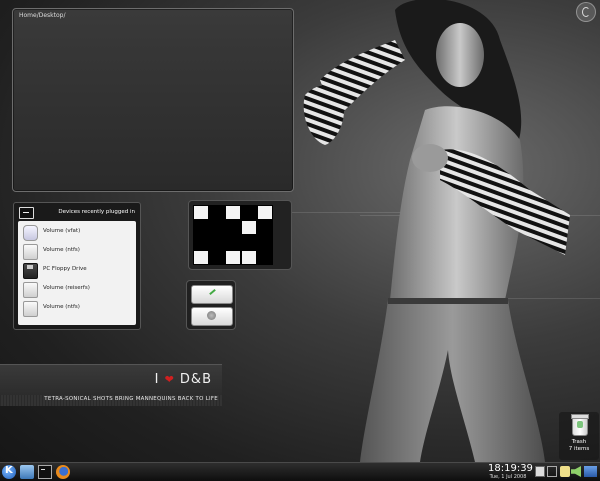  I want to click on device-label: PC Floppy Drive, so click(65, 269).